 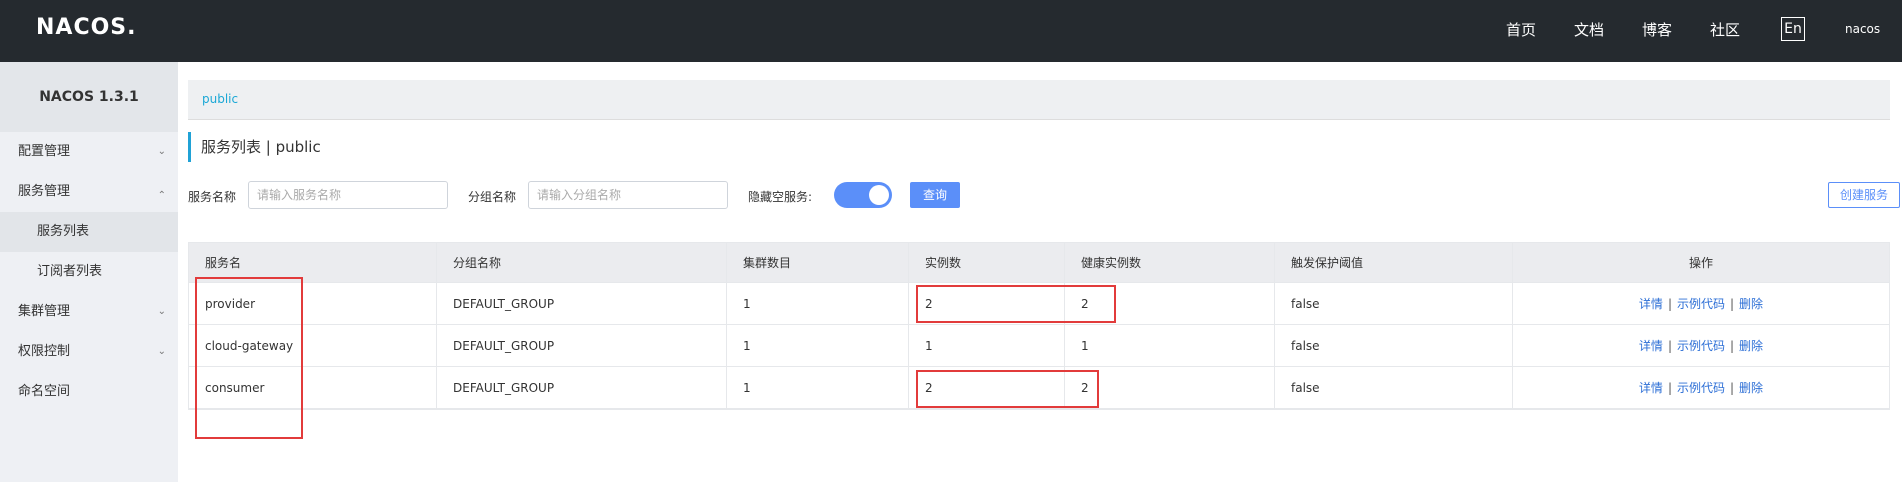 What do you see at coordinates (780, 197) in the screenshot?
I see `hide-empty-label: 隐藏空服务:` at bounding box center [780, 197].